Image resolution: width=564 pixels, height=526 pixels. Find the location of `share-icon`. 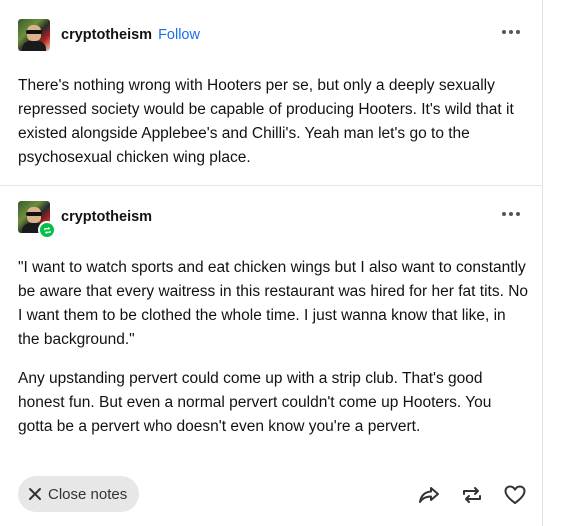

share-icon is located at coordinates (429, 495).